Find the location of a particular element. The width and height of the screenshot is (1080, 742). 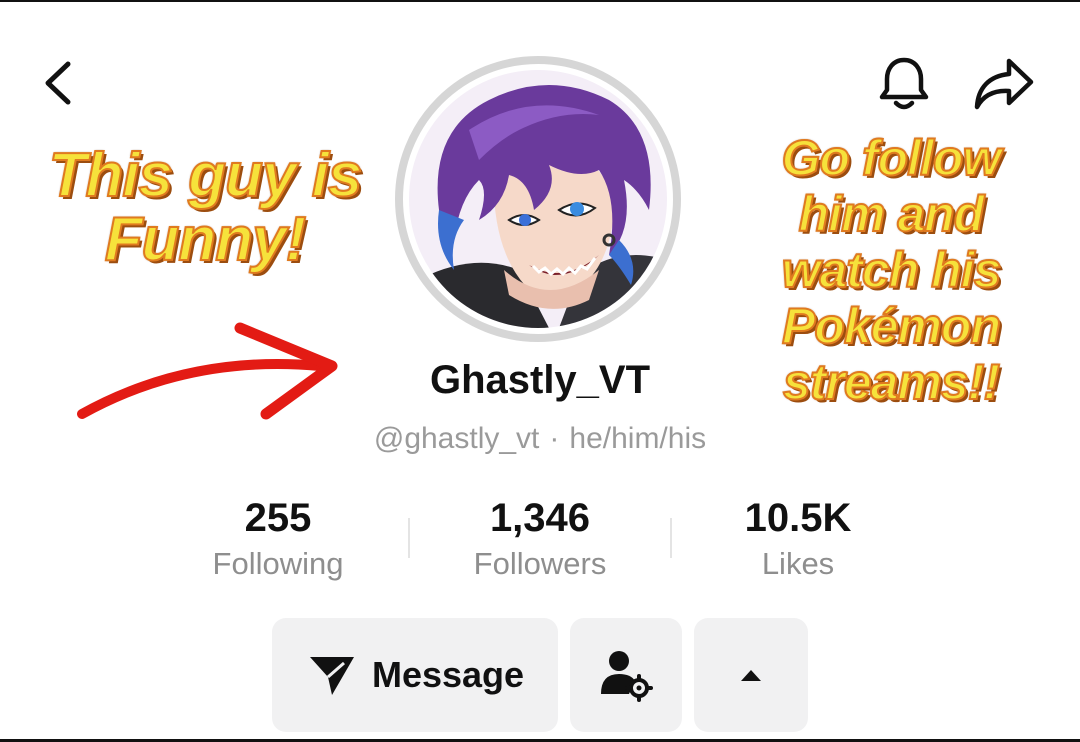

share-arrow-icon is located at coordinates (1004, 84).